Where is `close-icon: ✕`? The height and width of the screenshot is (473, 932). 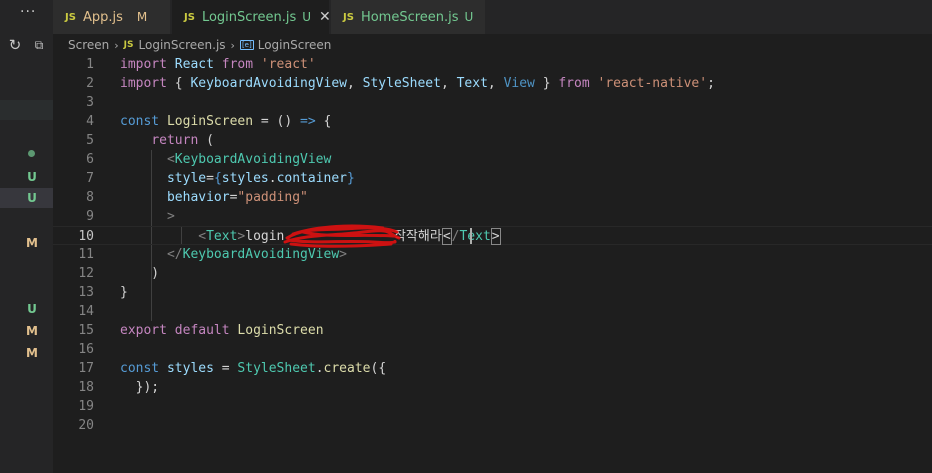 close-icon: ✕ is located at coordinates (325, 17).